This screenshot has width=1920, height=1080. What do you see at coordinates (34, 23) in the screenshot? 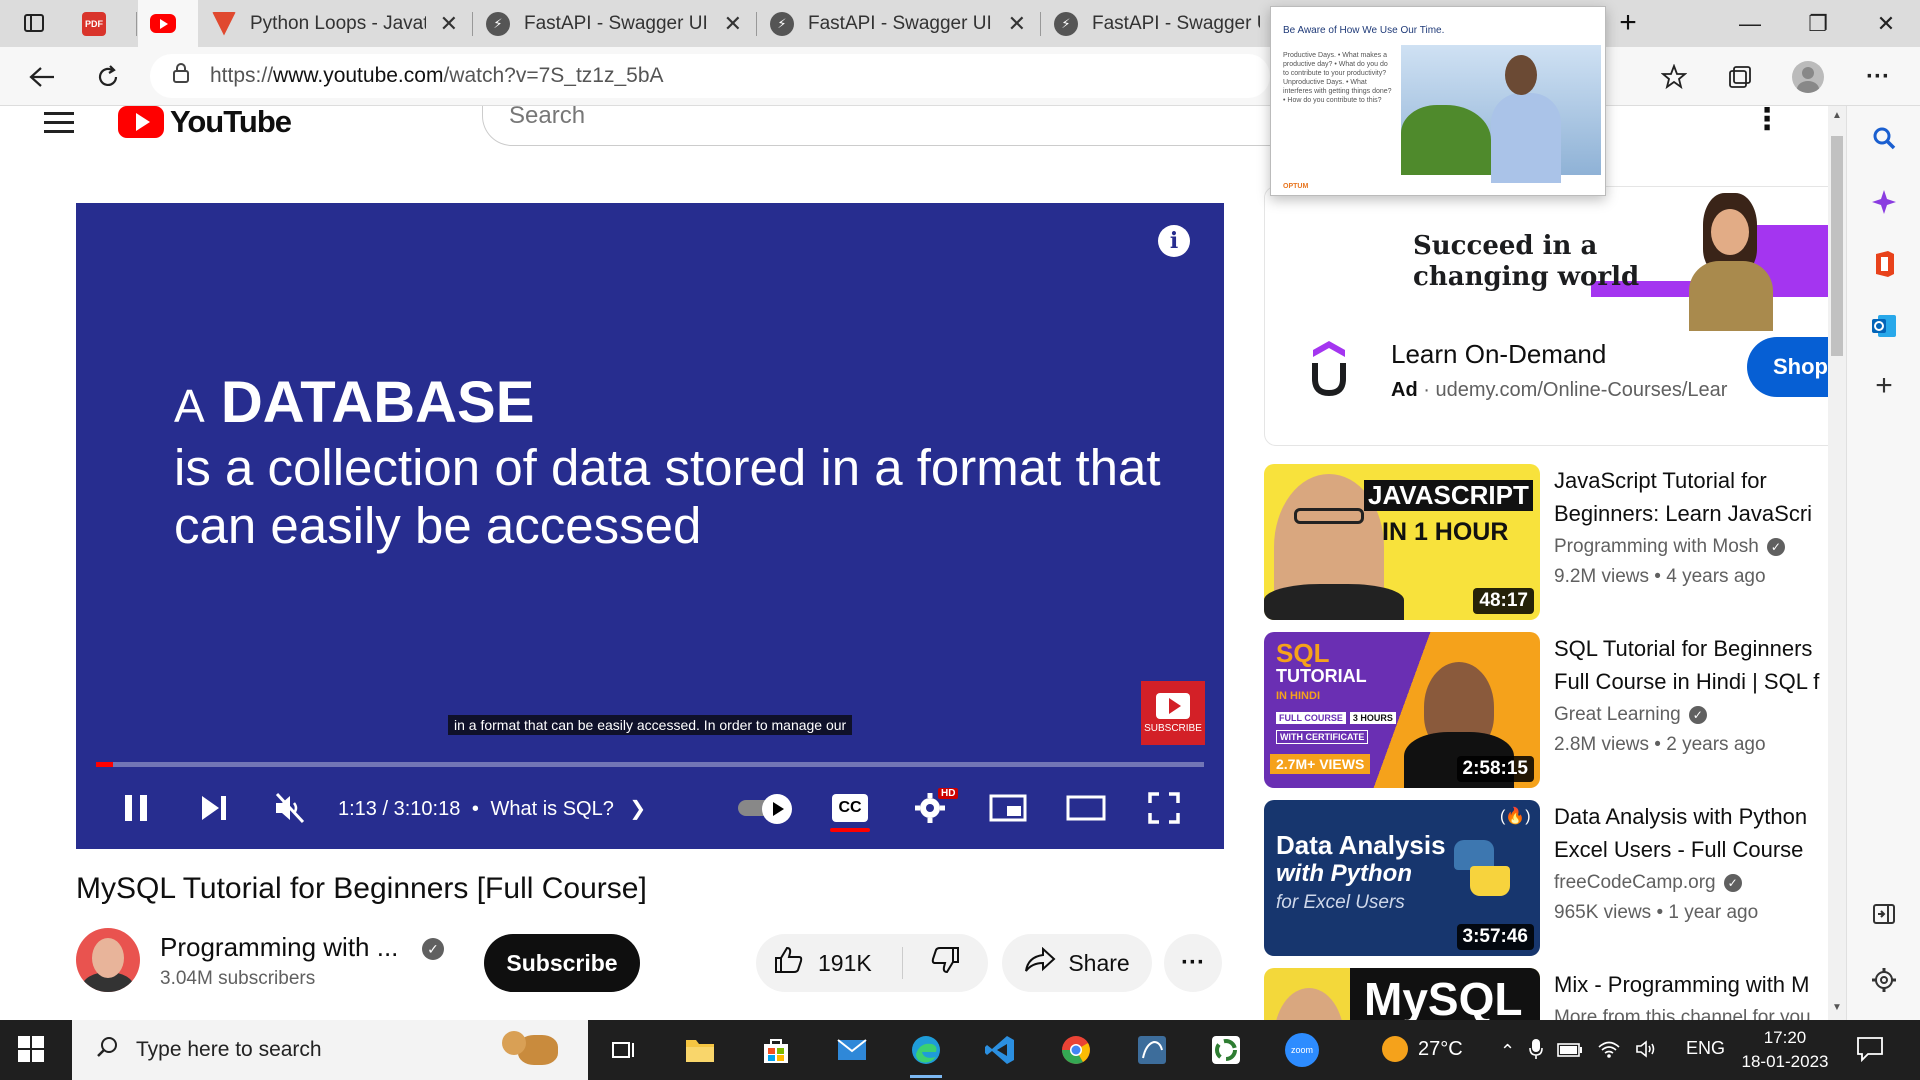
I see `tab-actions-icon` at bounding box center [34, 23].